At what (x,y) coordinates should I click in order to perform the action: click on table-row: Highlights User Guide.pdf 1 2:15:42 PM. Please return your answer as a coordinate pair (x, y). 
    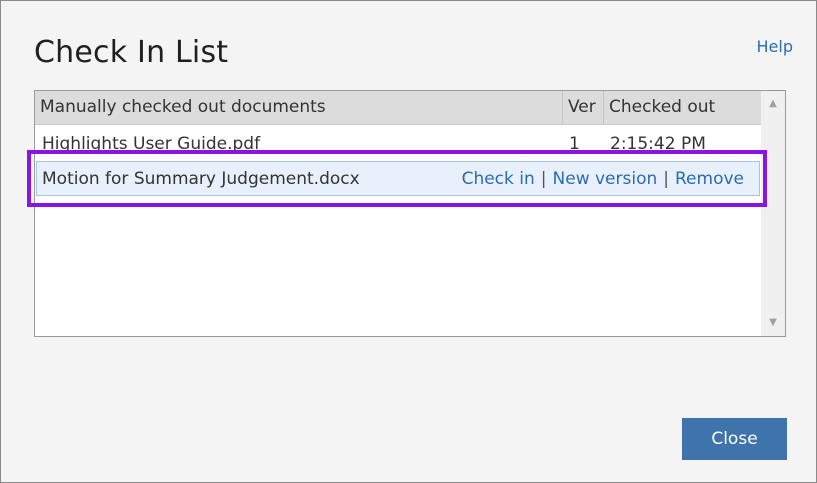
    Looking at the image, I should click on (398, 144).